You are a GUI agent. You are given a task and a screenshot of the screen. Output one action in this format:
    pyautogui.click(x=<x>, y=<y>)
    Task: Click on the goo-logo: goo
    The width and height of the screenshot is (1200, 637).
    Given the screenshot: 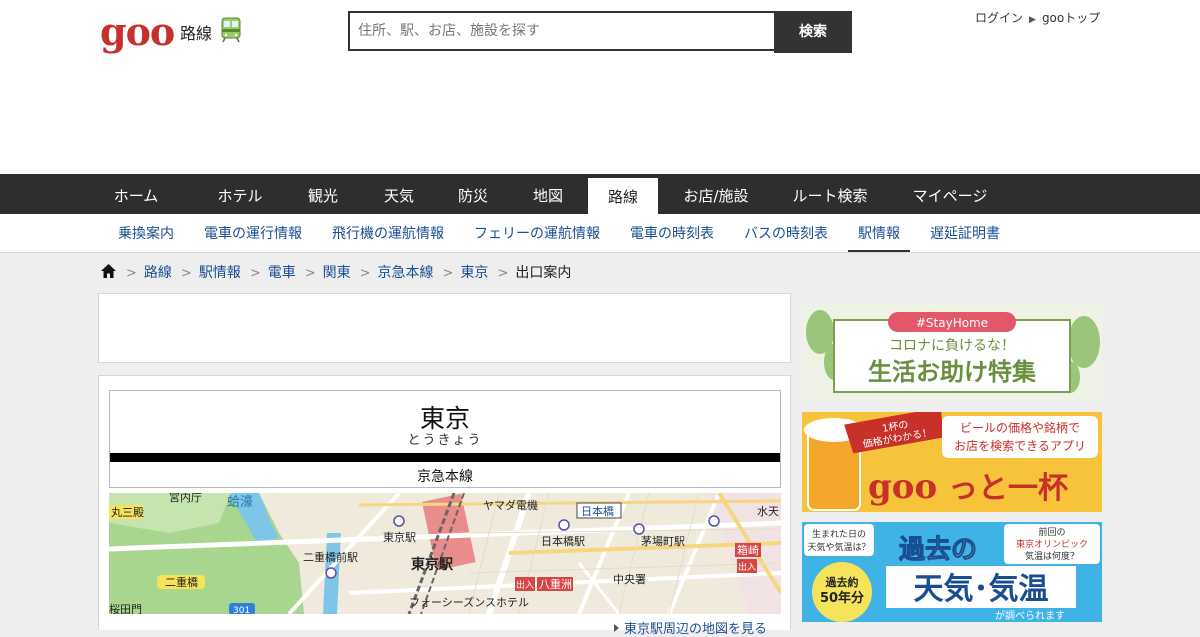 What is the action you would take?
    pyautogui.click(x=137, y=32)
    